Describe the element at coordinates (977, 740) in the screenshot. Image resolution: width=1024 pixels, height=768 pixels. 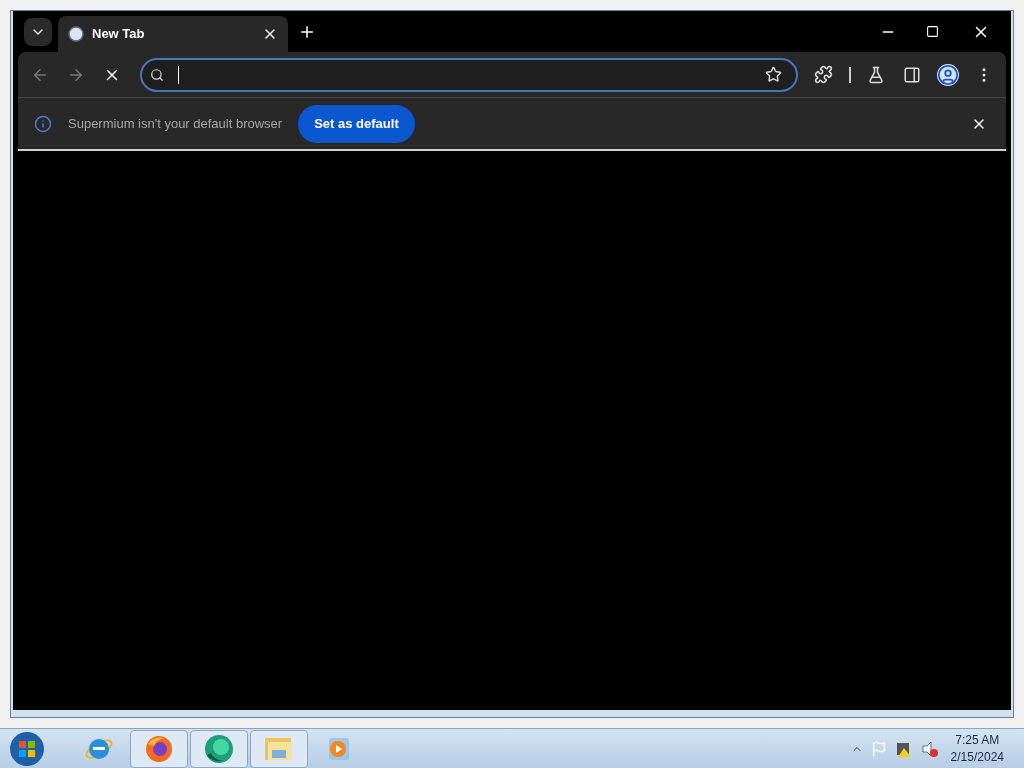
I see `clock-time: 7:25 AM` at that location.